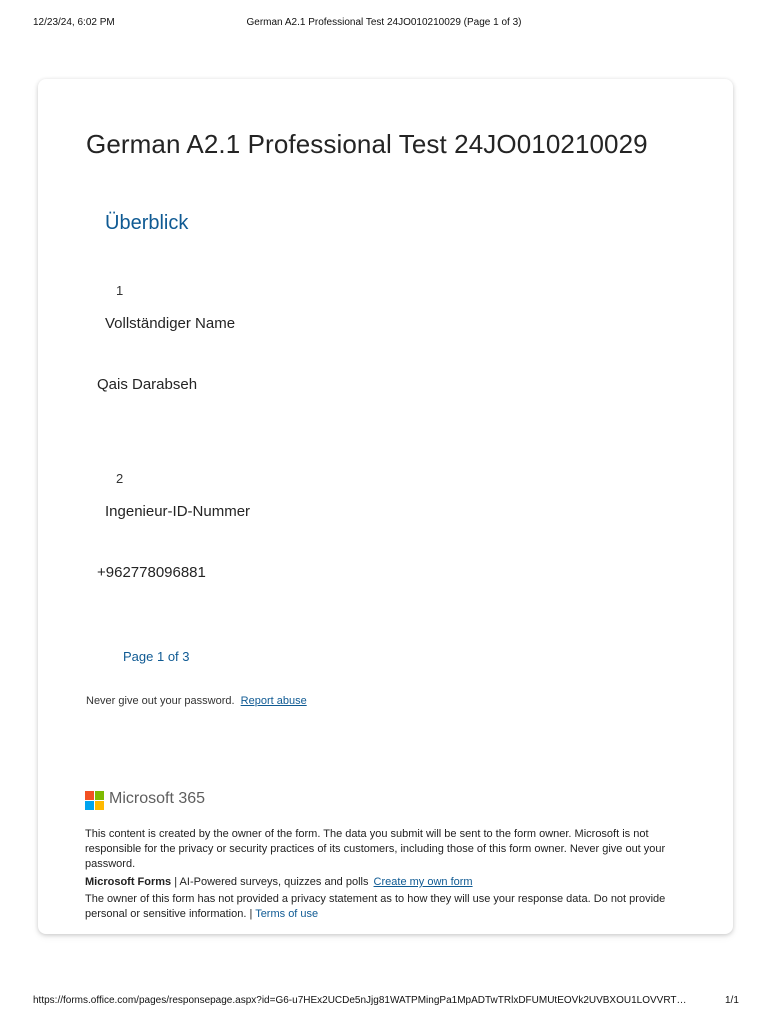 This screenshot has width=768, height=1024. Describe the element at coordinates (128, 882) in the screenshot. I see `forms-brand: Microsoft Forms` at that location.